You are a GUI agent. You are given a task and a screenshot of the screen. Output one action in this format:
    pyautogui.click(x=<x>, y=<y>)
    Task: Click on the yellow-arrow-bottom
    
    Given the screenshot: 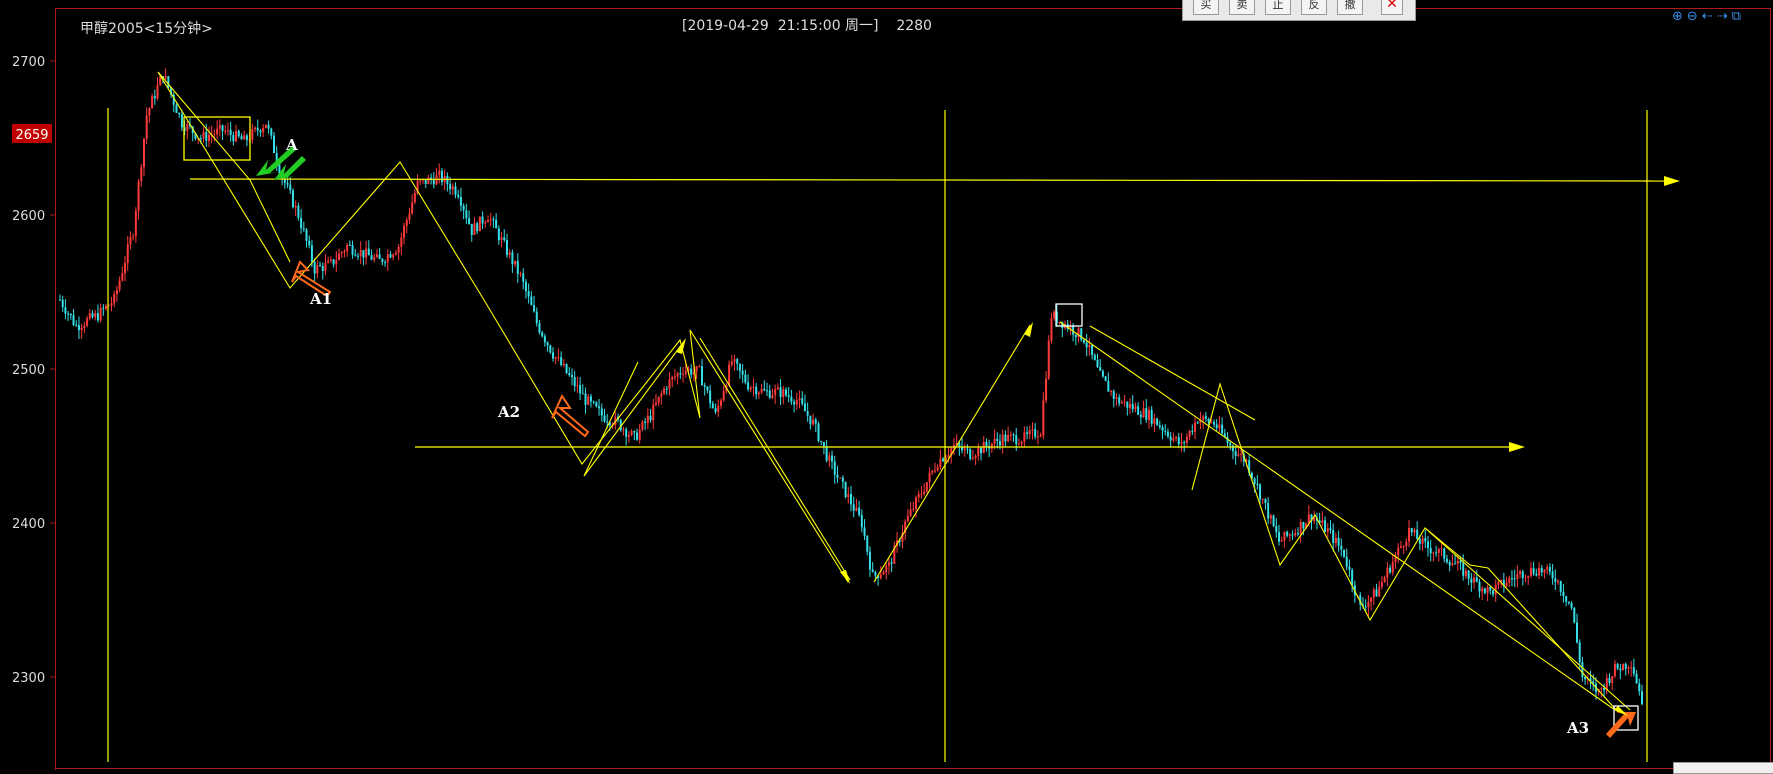 What is the action you would take?
    pyautogui.click(x=1621, y=711)
    